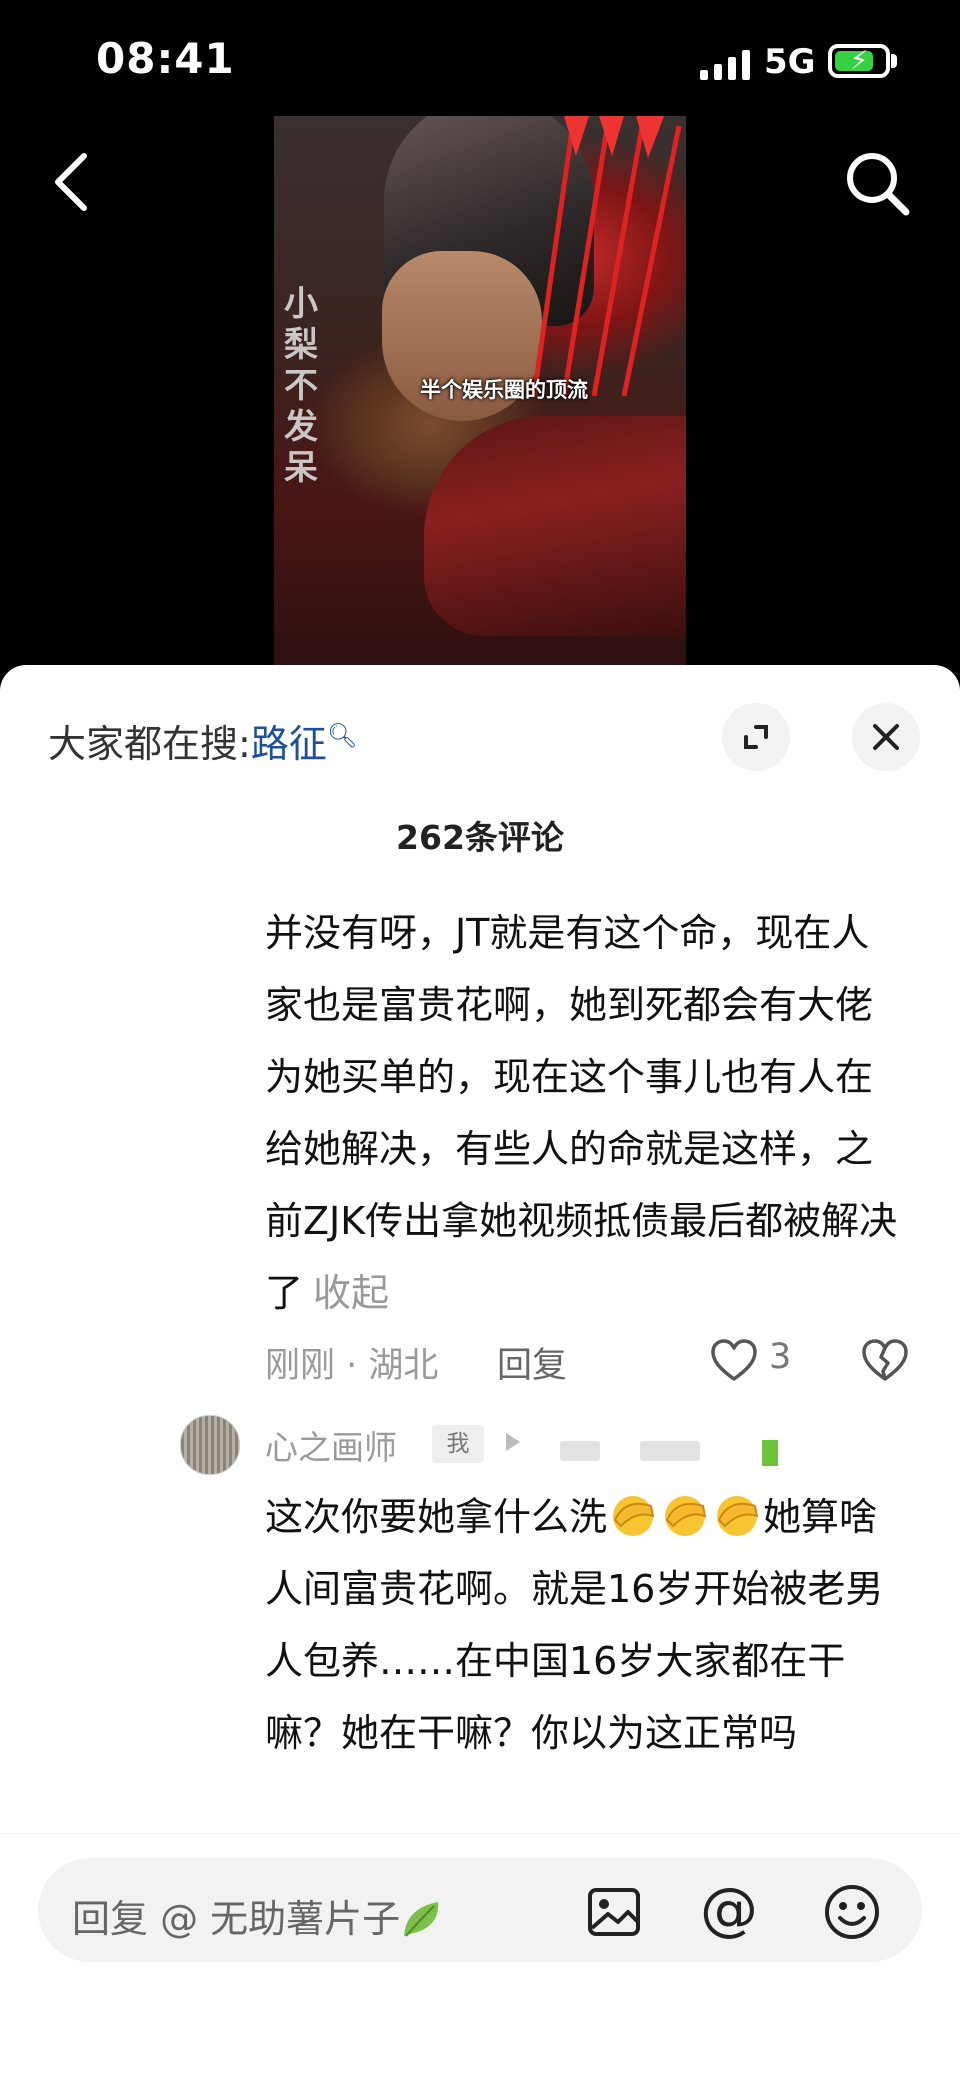 The image size is (960, 2079). What do you see at coordinates (436, 1517) in the screenshot?
I see `reply-text-part1: 这次你要她拿什么洗` at bounding box center [436, 1517].